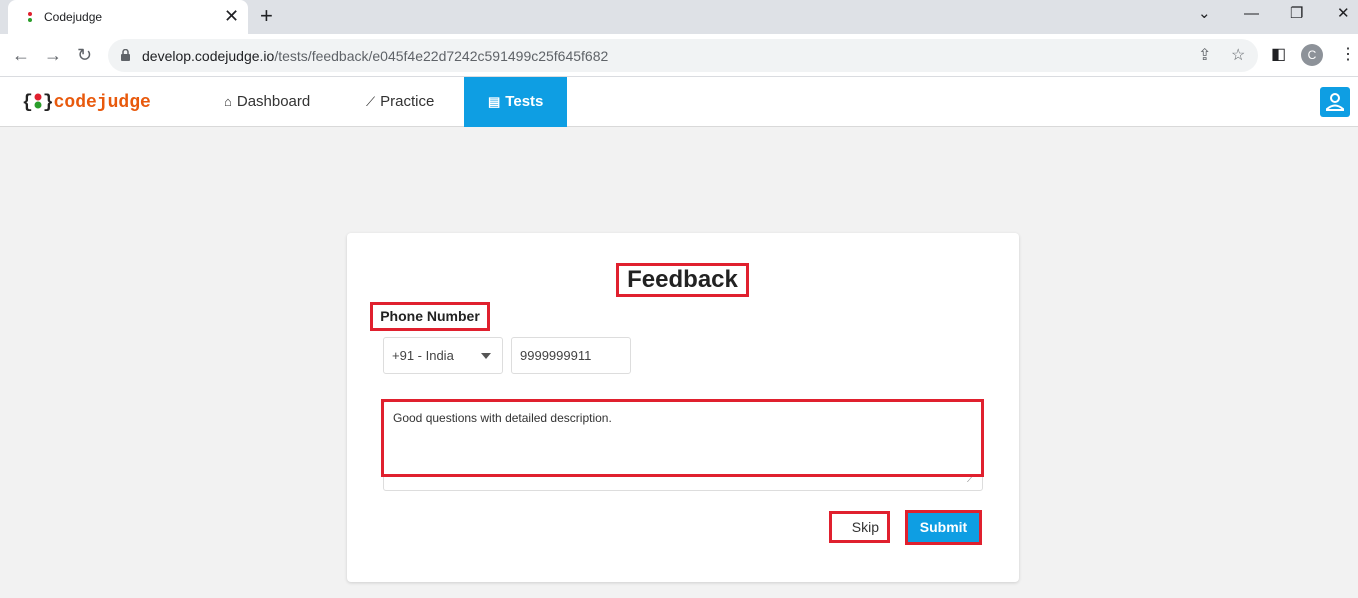 The image size is (1358, 598). Describe the element at coordinates (859, 527) in the screenshot. I see `skip-button: Skip` at that location.